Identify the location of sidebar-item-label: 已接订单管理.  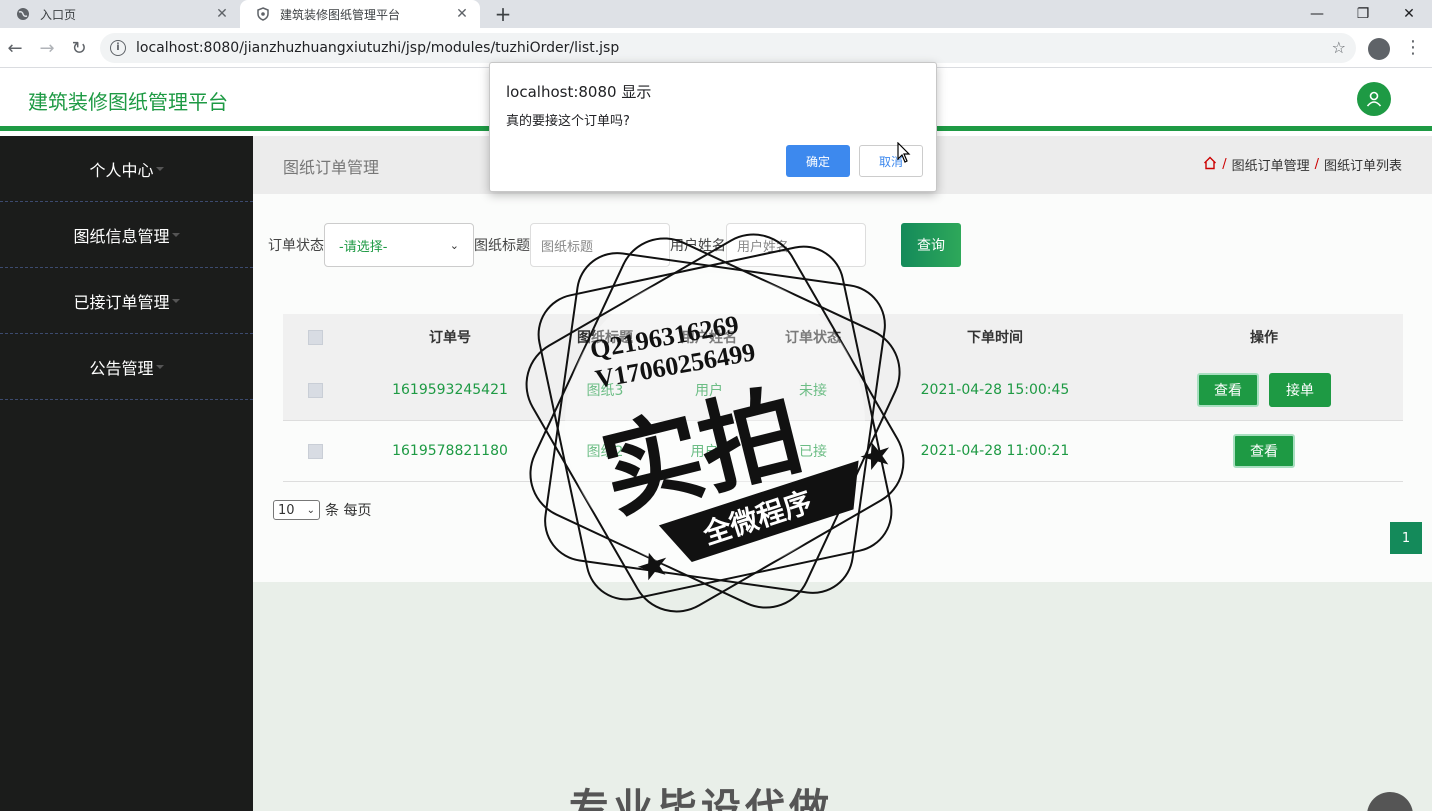
(121, 302).